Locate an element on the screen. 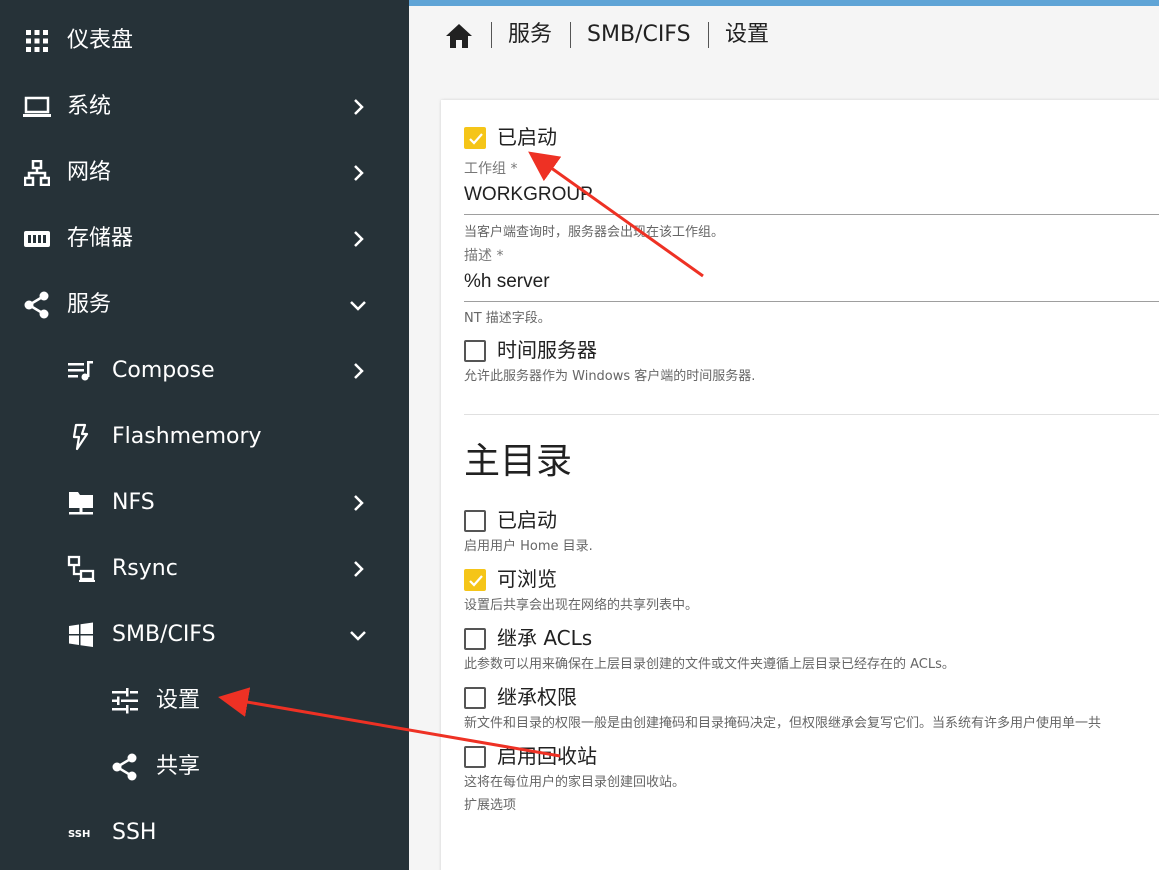 The width and height of the screenshot is (1159, 870). recycle-bin-checkbox is located at coordinates (475, 757).